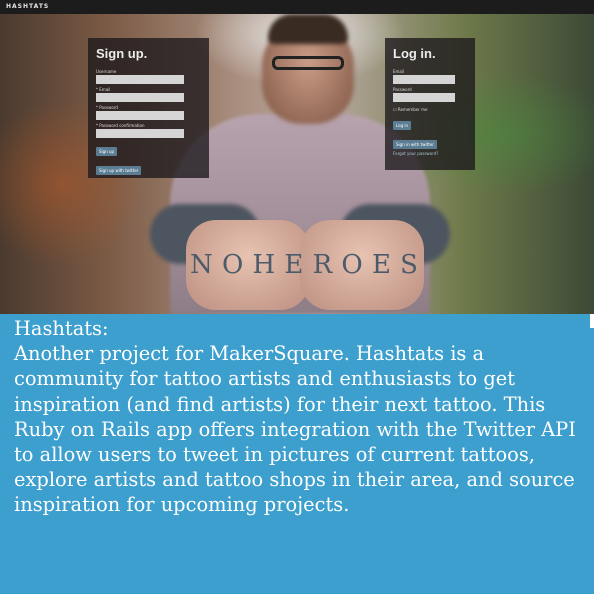 The height and width of the screenshot is (594, 594). Describe the element at coordinates (415, 144) in the screenshot. I see `login-twitter-button: Sign in with twitter` at that location.